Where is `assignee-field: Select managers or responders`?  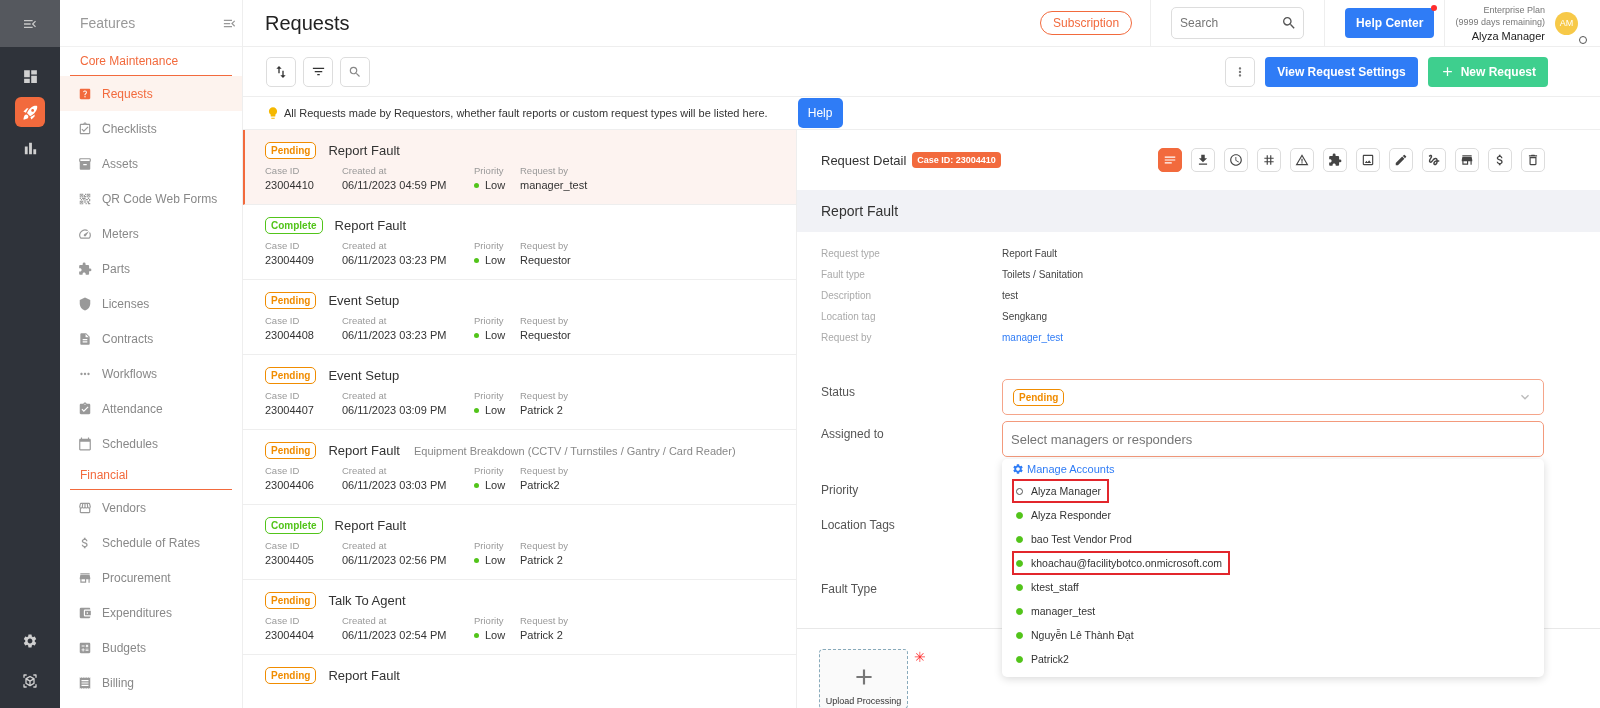
assignee-field: Select managers or responders is located at coordinates (1273, 439).